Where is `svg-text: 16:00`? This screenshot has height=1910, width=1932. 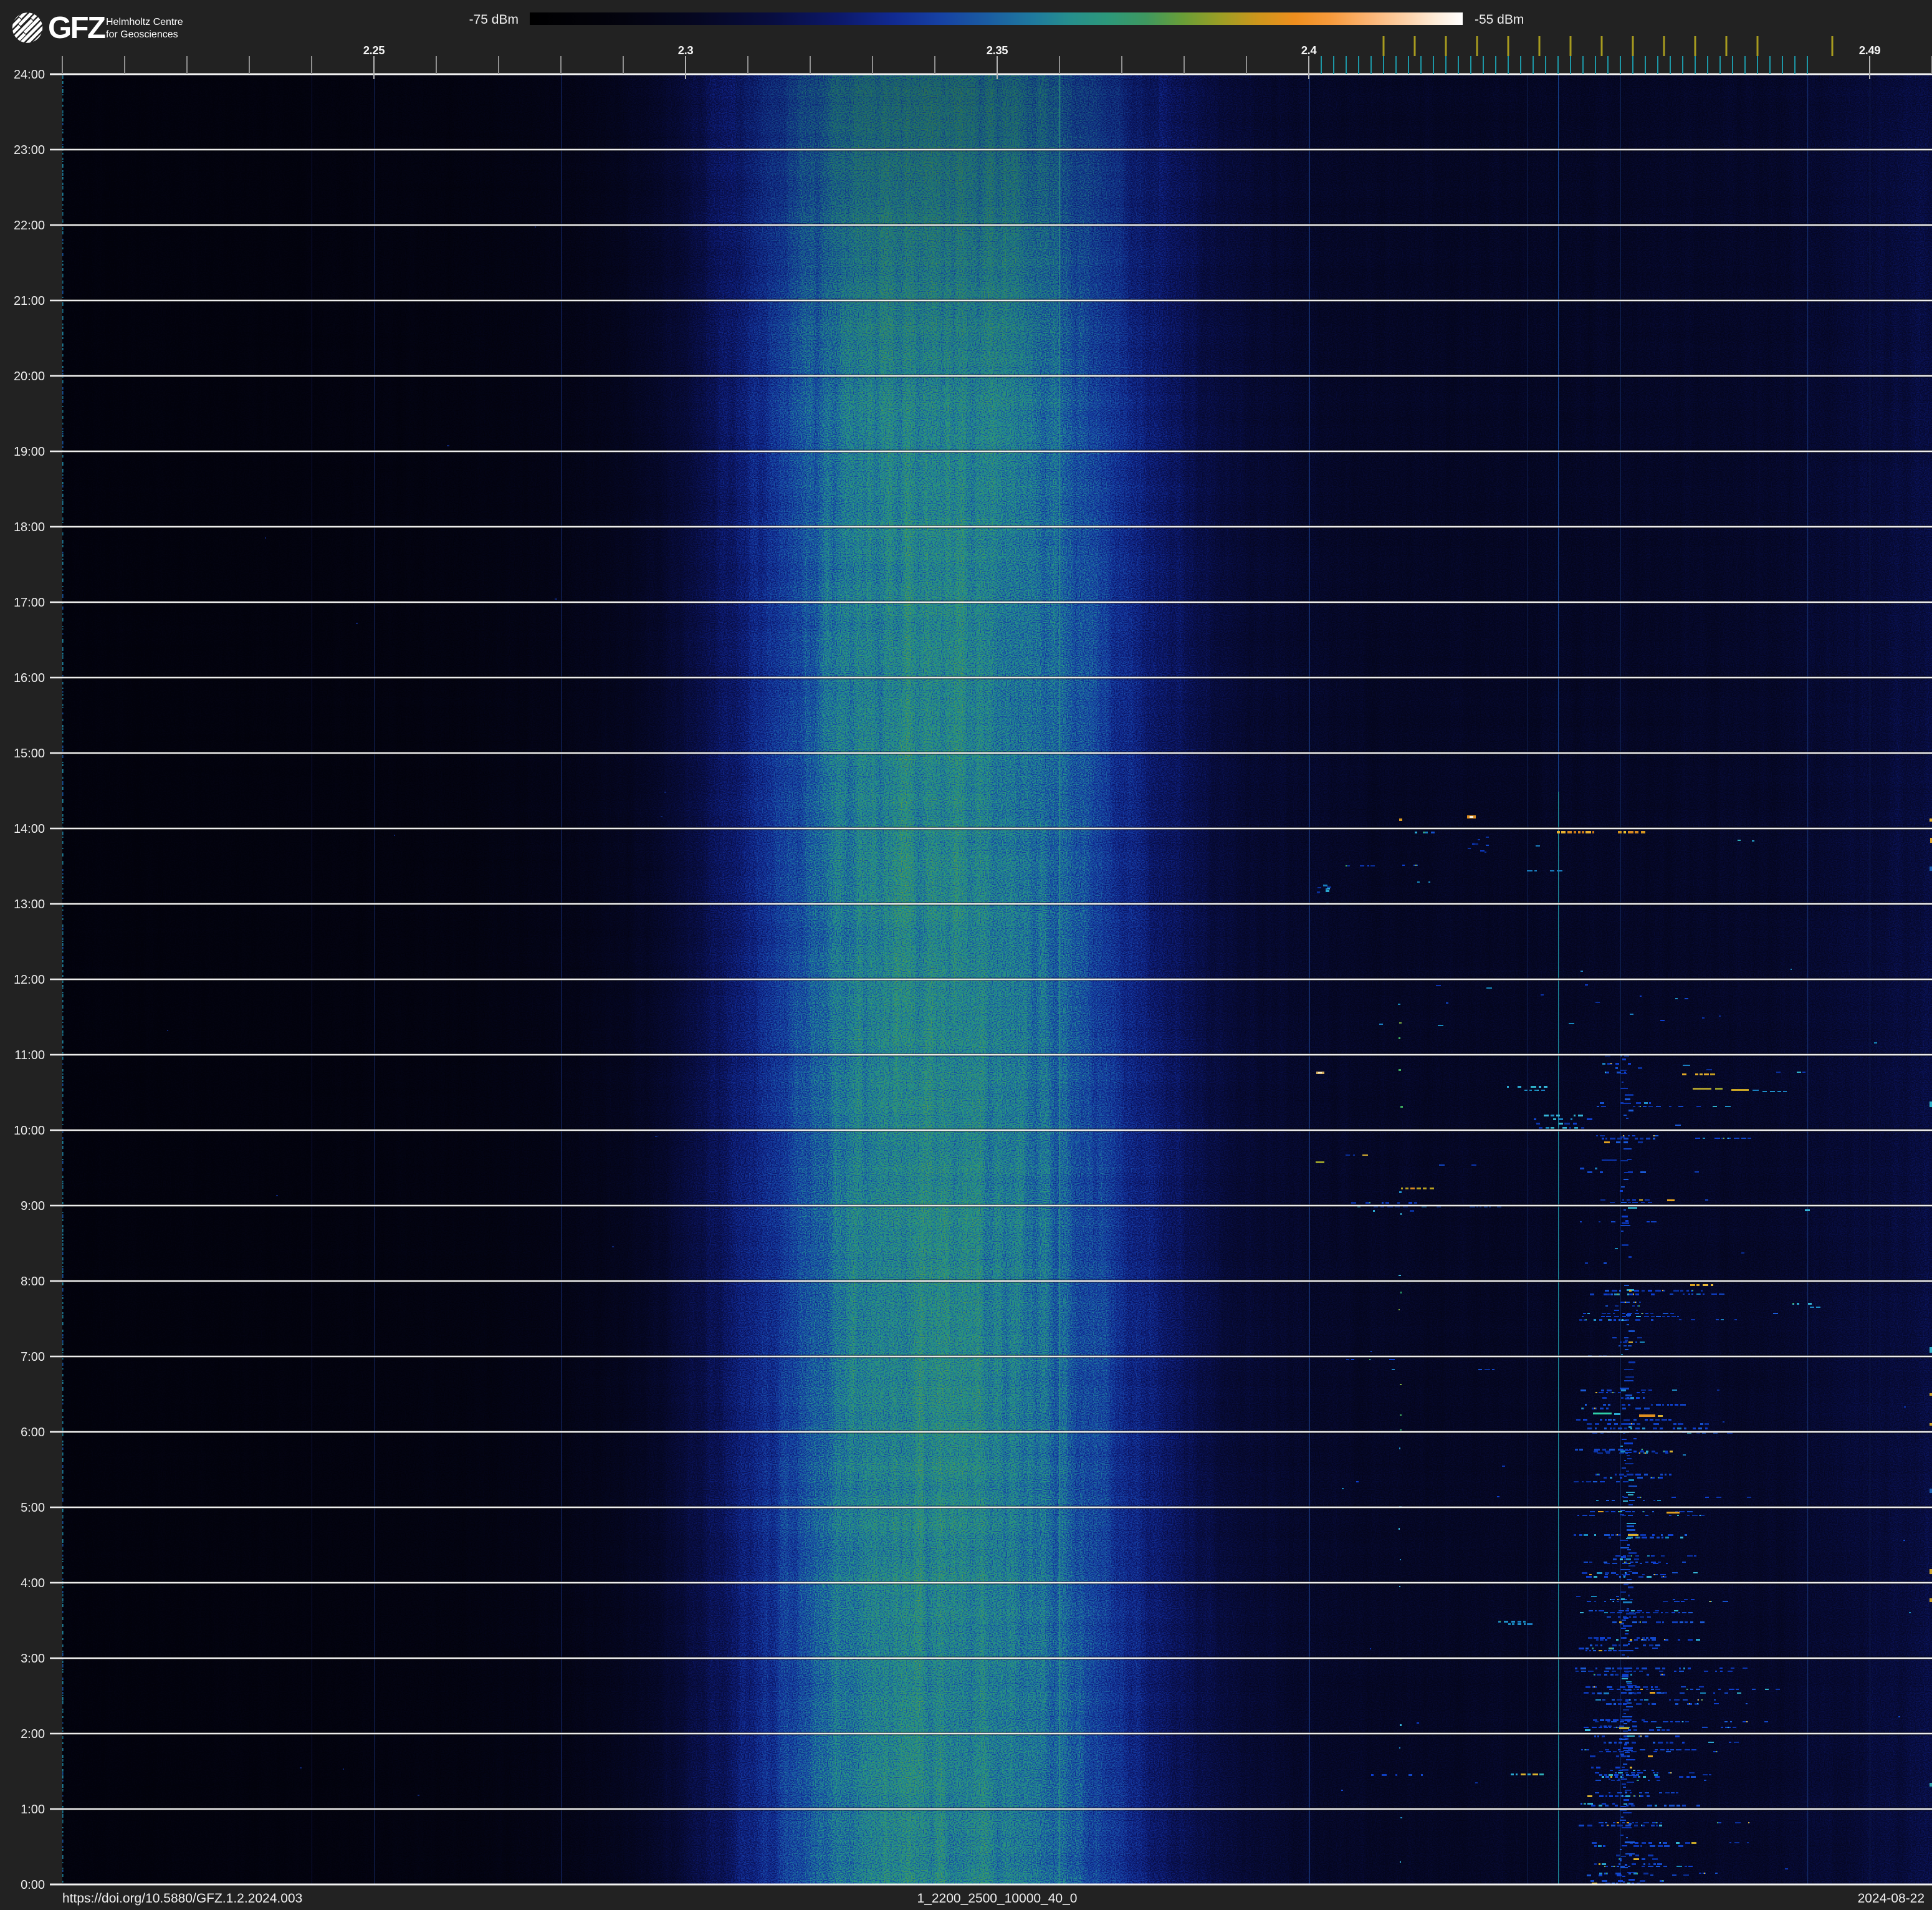
svg-text: 16:00 is located at coordinates (29, 678).